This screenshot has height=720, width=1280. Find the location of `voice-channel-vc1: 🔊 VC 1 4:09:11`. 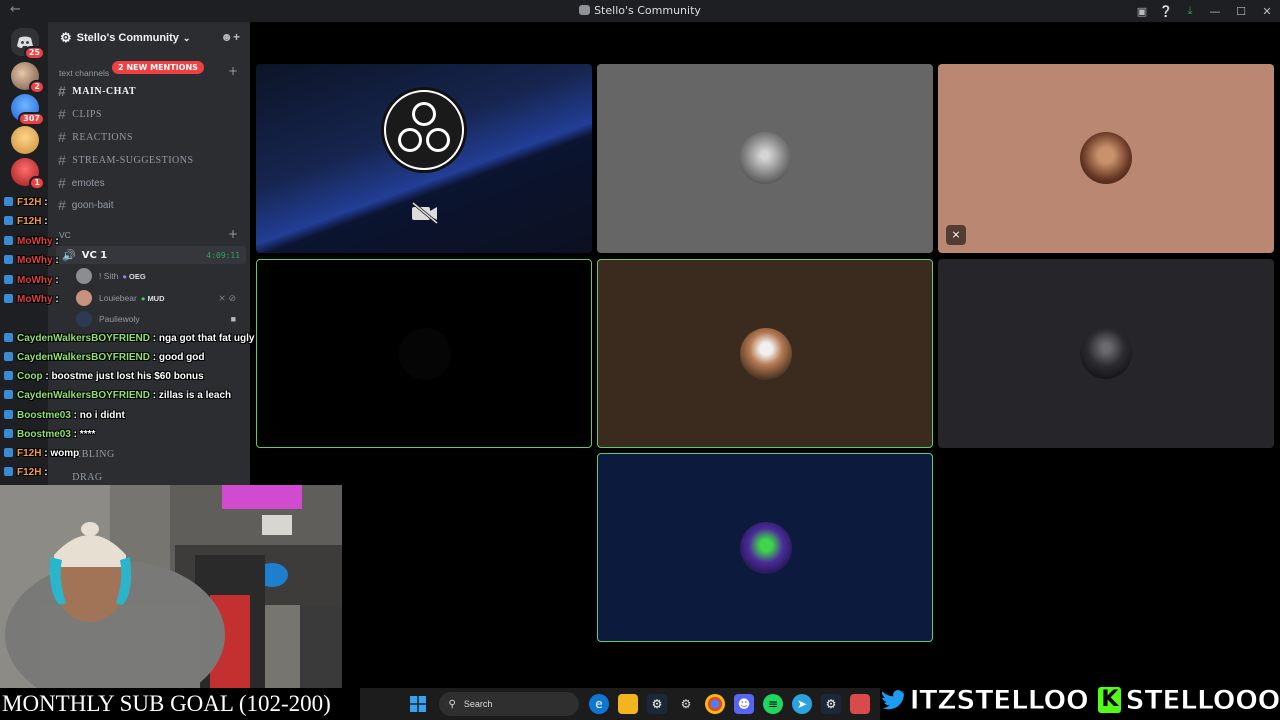

voice-channel-vc1: 🔊 VC 1 4:09:11 is located at coordinates (151, 255).